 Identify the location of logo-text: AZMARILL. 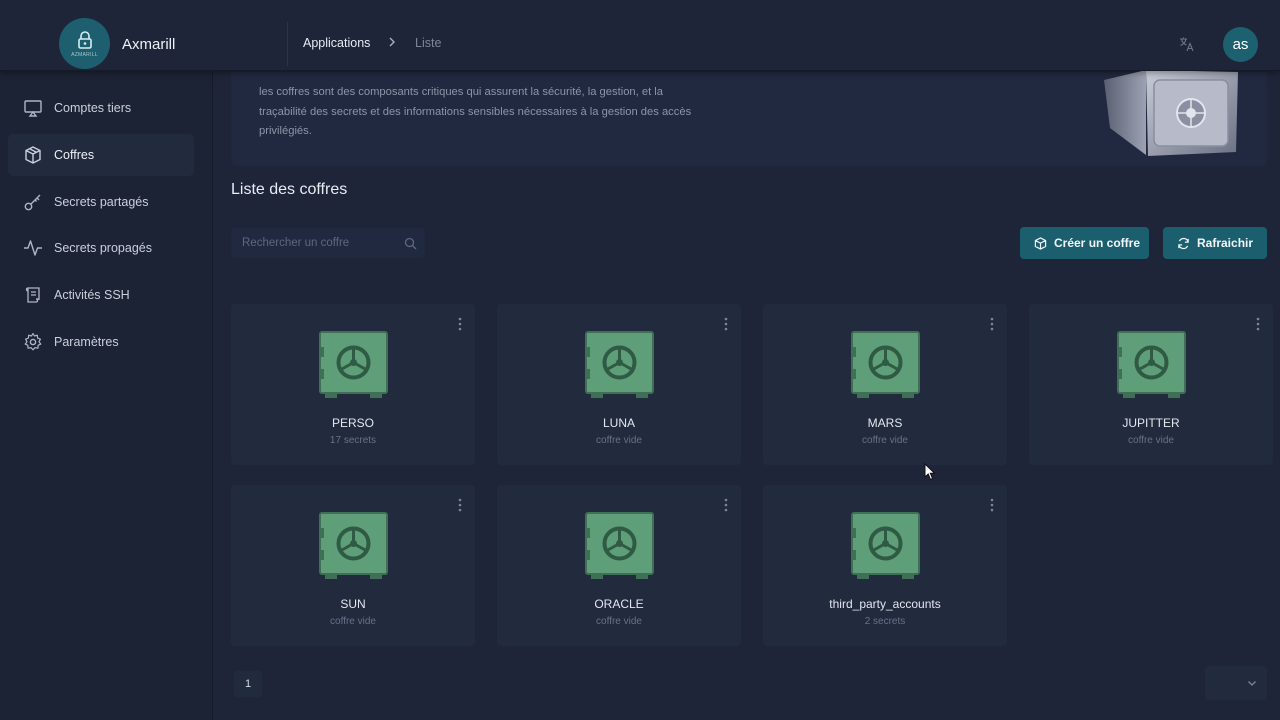
(84, 54).